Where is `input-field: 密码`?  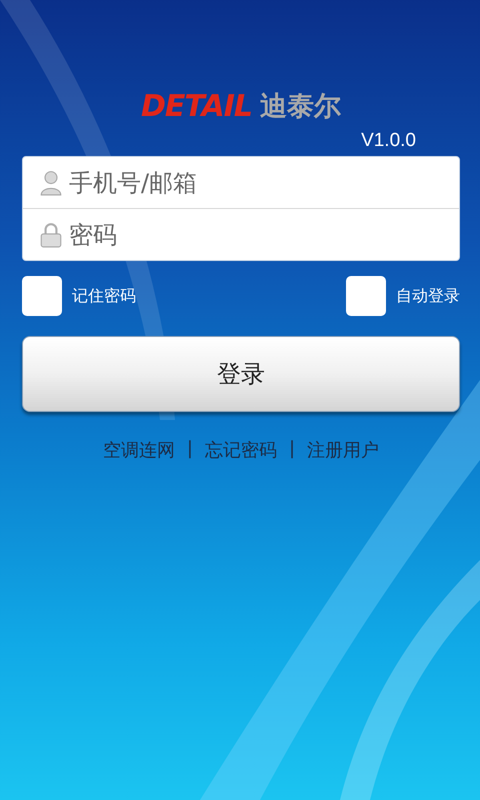
input-field: 密码 is located at coordinates (249, 235).